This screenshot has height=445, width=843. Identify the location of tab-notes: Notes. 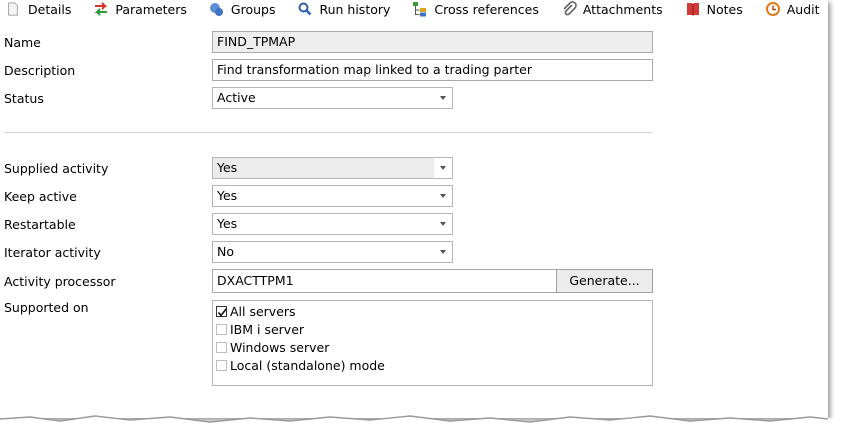
(714, 9).